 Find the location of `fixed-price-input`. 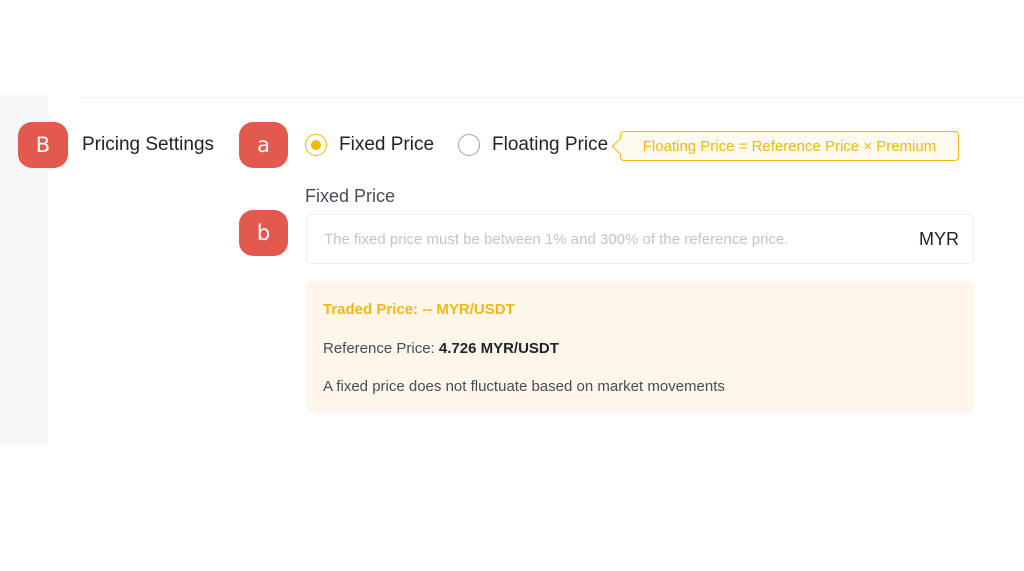

fixed-price-input is located at coordinates (616, 239).